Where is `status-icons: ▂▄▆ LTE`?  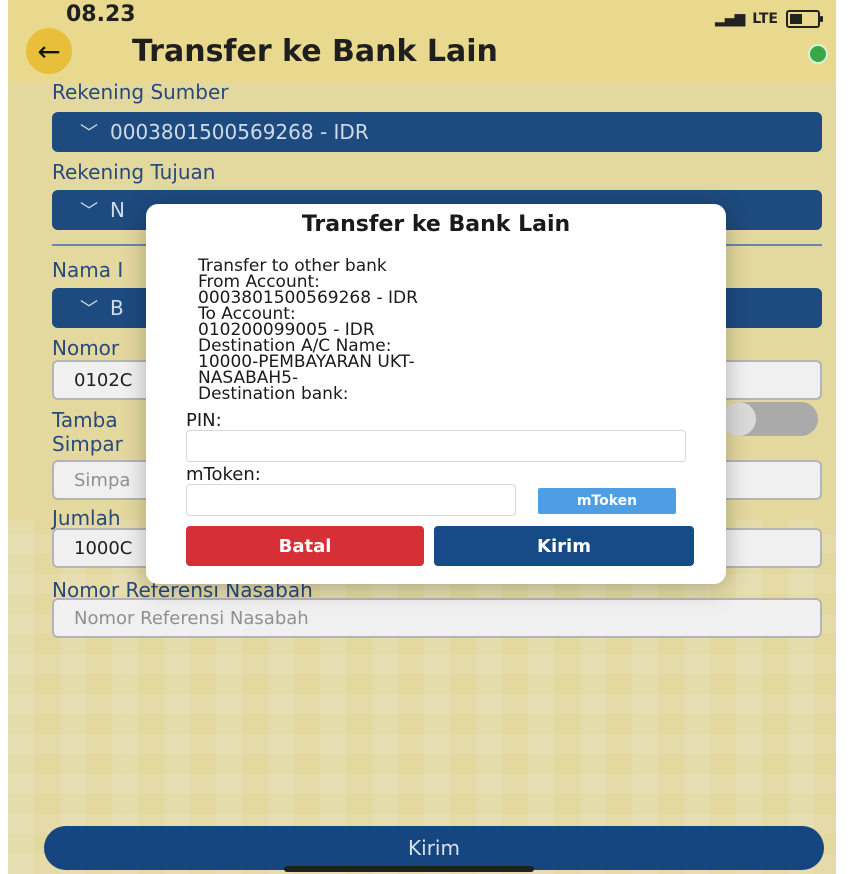 status-icons: ▂▄▆ LTE is located at coordinates (768, 19).